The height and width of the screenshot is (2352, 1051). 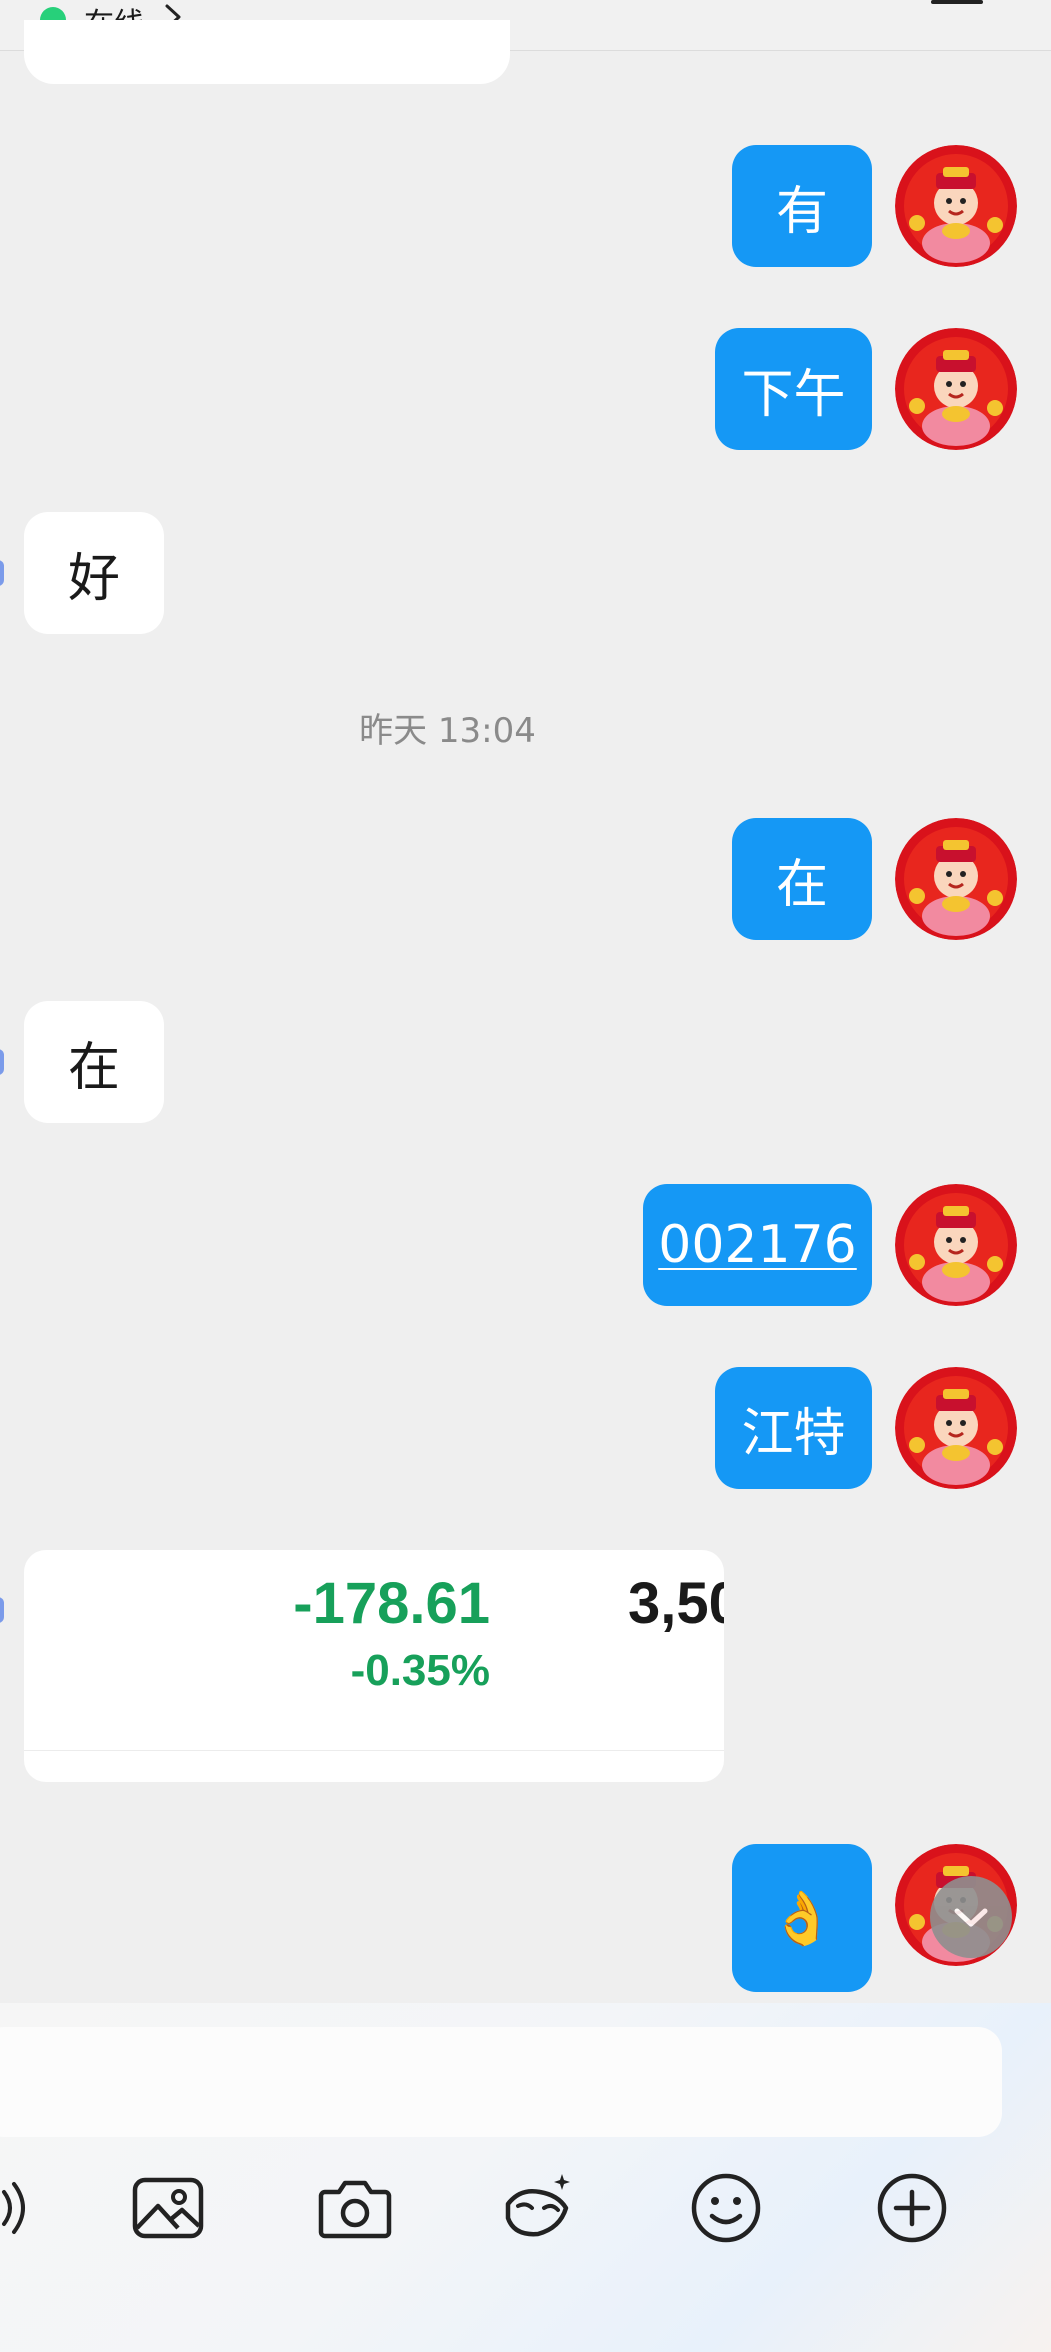 What do you see at coordinates (391, 1603) in the screenshot?
I see `stock-change-value: -178.61` at bounding box center [391, 1603].